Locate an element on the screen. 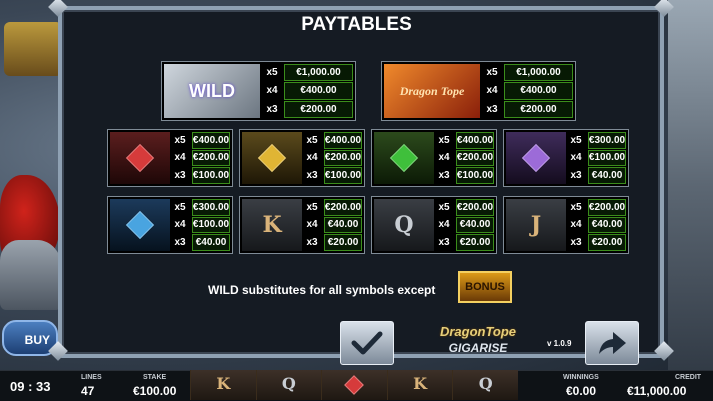  reel-cell is located at coordinates (354, 385).